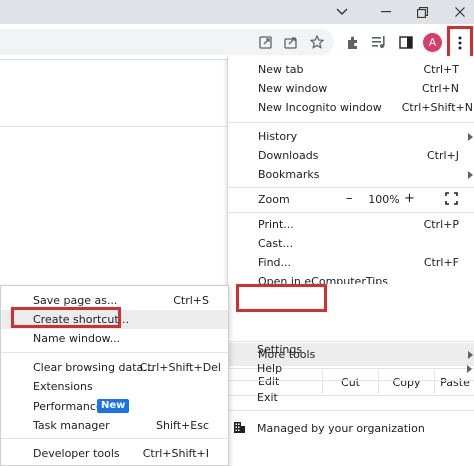 This screenshot has width=474, height=466. What do you see at coordinates (288, 155) in the screenshot?
I see `menu-label: Downloads` at bounding box center [288, 155].